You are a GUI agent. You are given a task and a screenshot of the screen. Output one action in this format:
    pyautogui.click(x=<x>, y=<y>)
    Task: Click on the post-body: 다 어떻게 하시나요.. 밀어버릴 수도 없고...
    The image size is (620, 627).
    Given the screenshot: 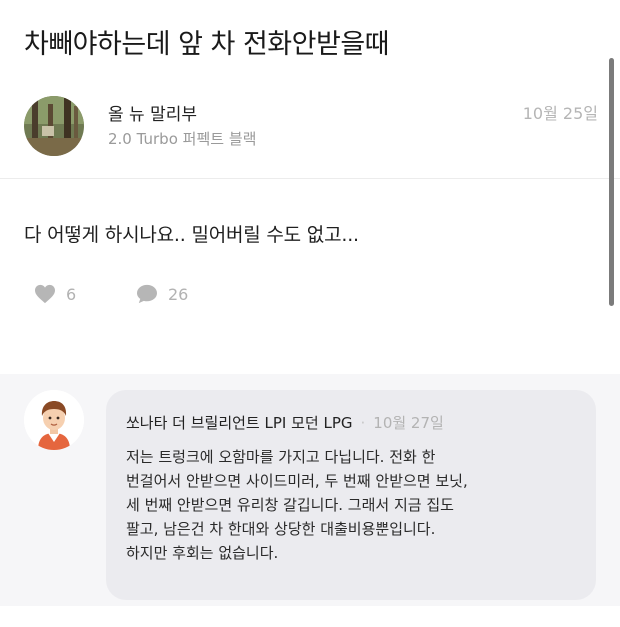 What is the action you would take?
    pyautogui.click(x=191, y=235)
    